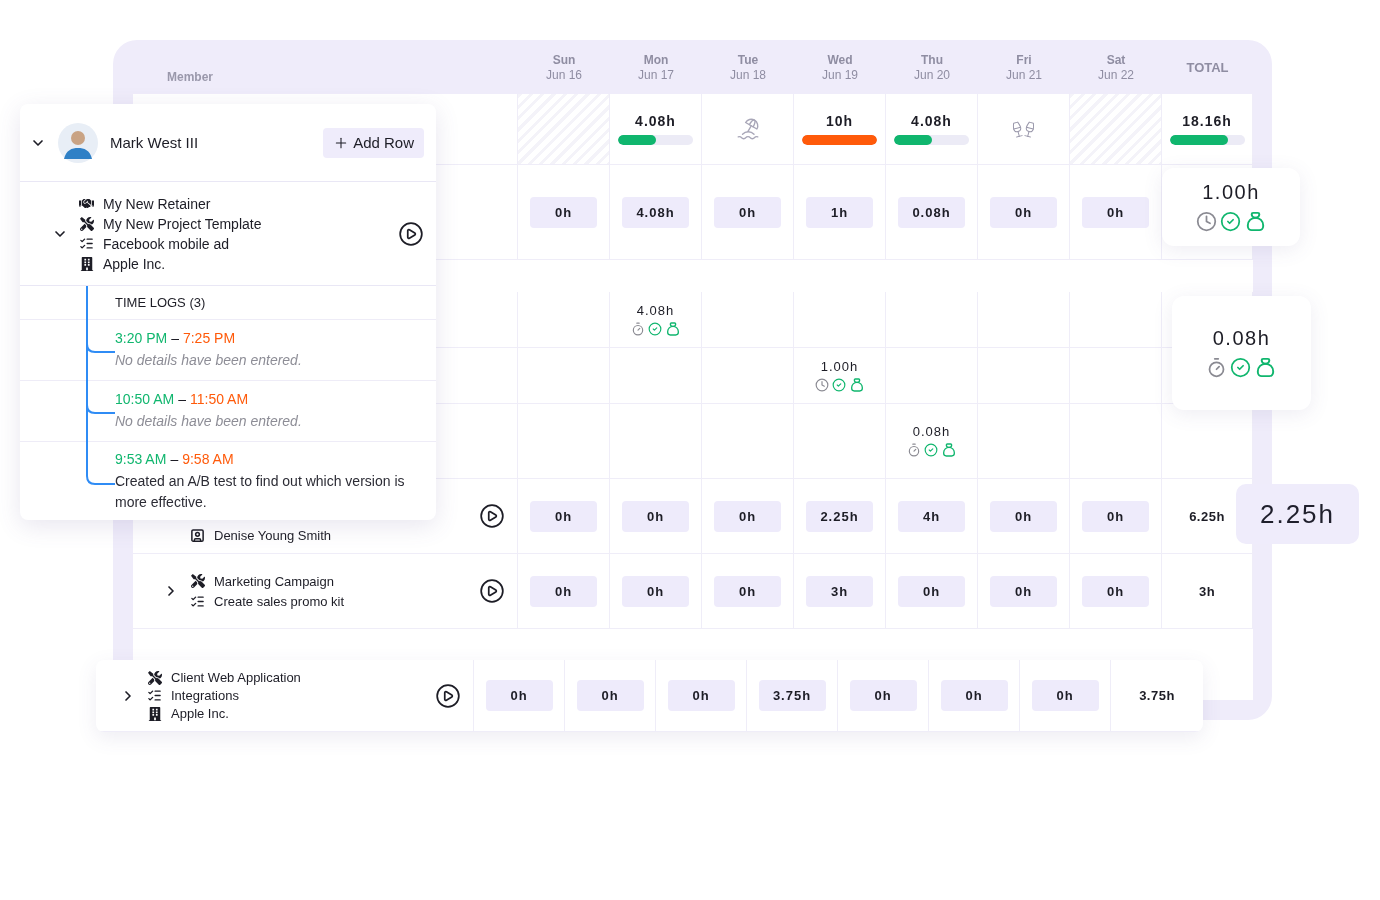 This screenshot has height=900, width=1380. I want to click on row-label: Marketing Campaign, so click(274, 581).